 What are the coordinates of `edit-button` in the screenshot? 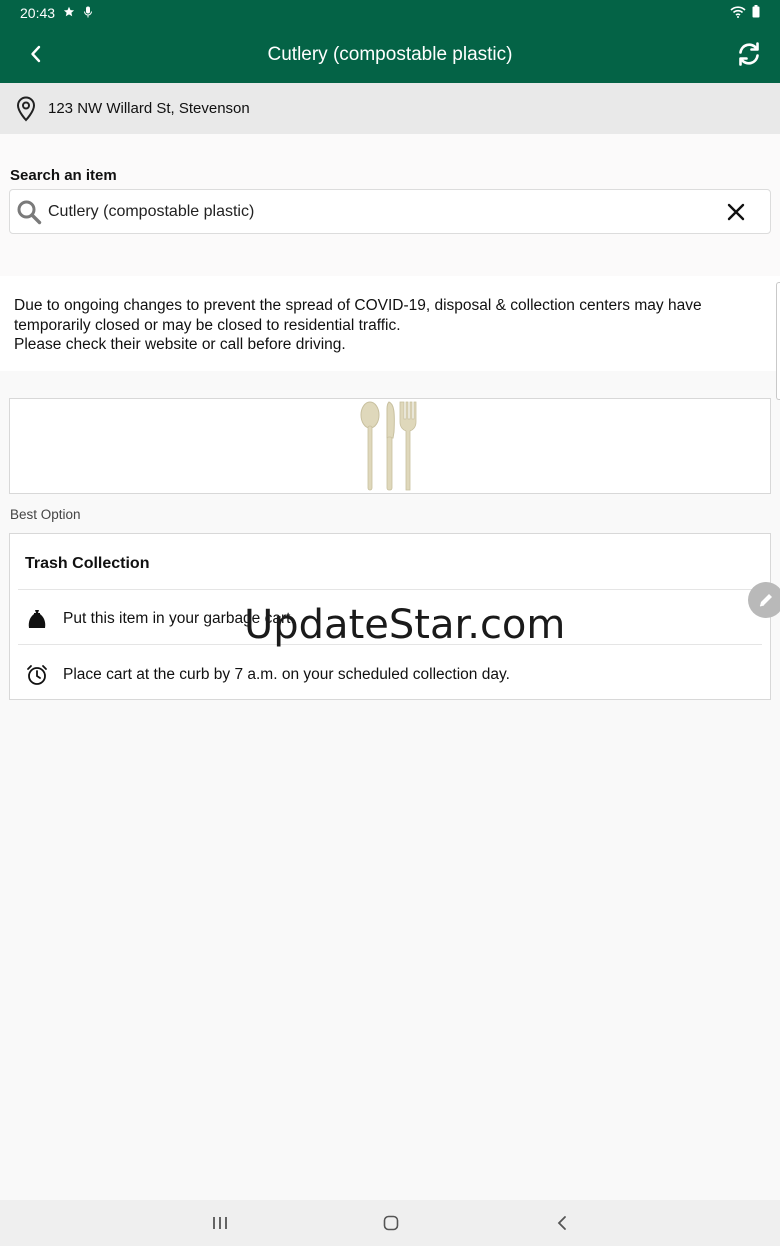 It's located at (764, 600).